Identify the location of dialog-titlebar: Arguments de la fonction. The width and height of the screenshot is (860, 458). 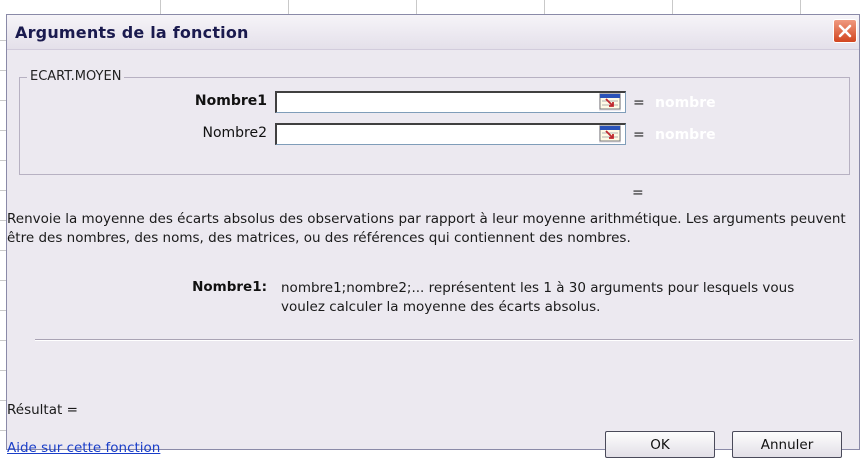
(433, 32).